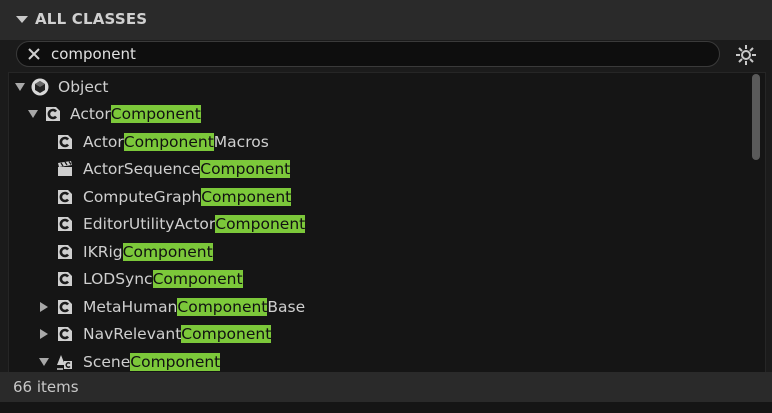 Image resolution: width=772 pixels, height=413 pixels. Describe the element at coordinates (176, 142) in the screenshot. I see `tree-item-label: ActorComponentMacros` at that location.